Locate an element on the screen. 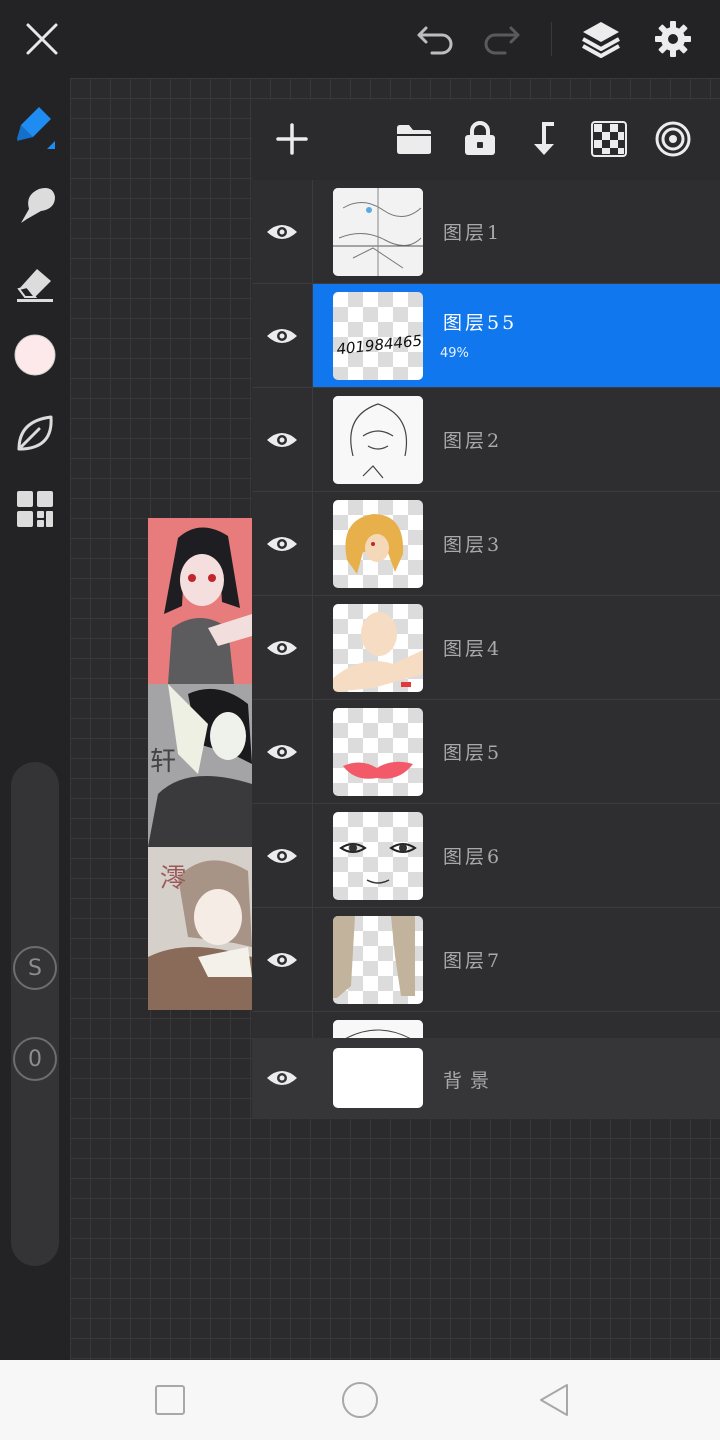  merge-down-button is located at coordinates (544, 139).